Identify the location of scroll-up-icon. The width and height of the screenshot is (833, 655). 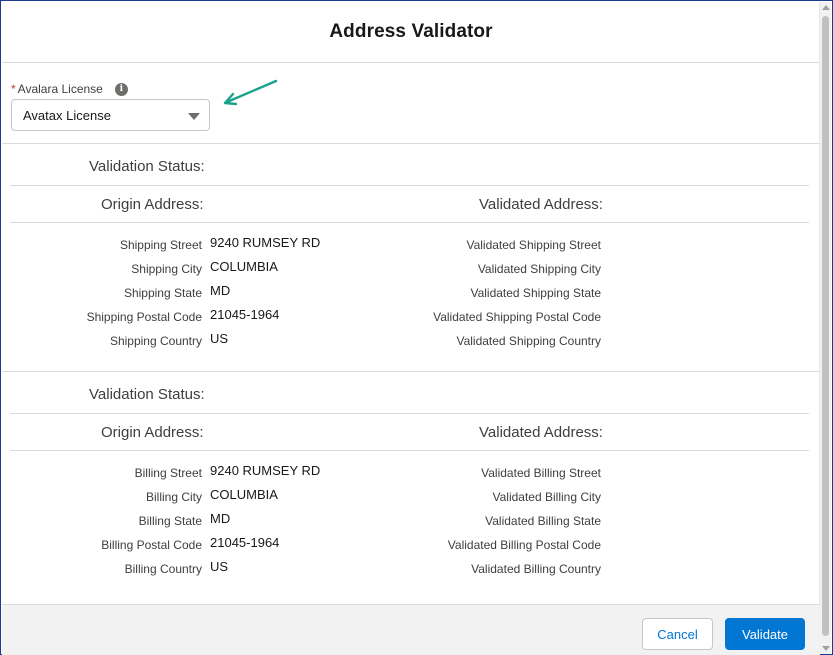
(826, 7).